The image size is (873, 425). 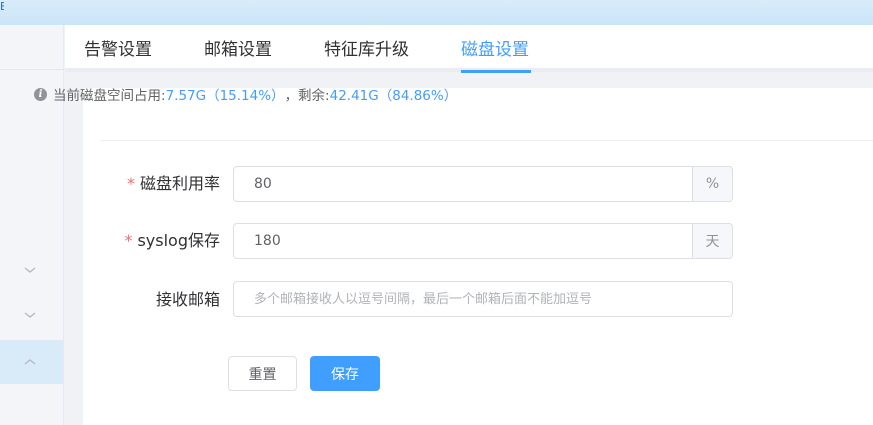 I want to click on email-recipients-input, so click(x=483, y=299).